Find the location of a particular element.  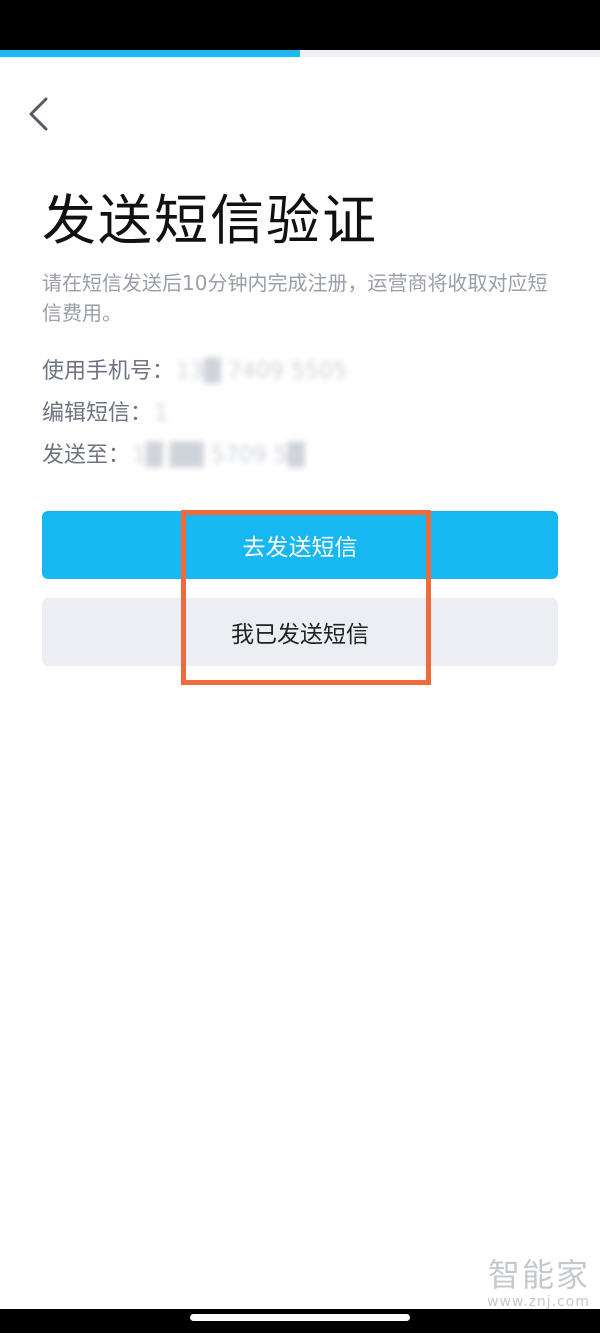

registration-progress-track is located at coordinates (300, 53).